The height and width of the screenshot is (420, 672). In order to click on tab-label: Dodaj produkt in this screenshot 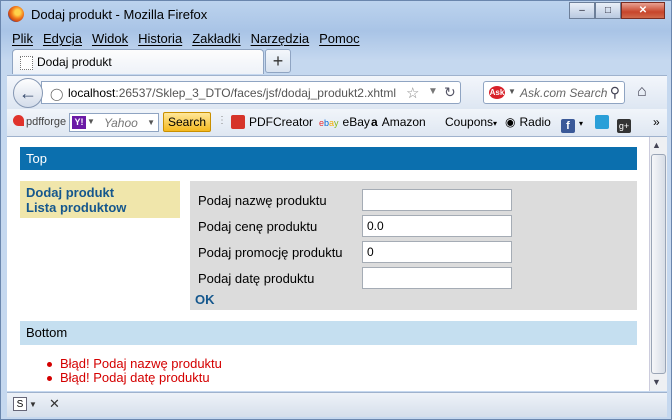, I will do `click(74, 62)`.